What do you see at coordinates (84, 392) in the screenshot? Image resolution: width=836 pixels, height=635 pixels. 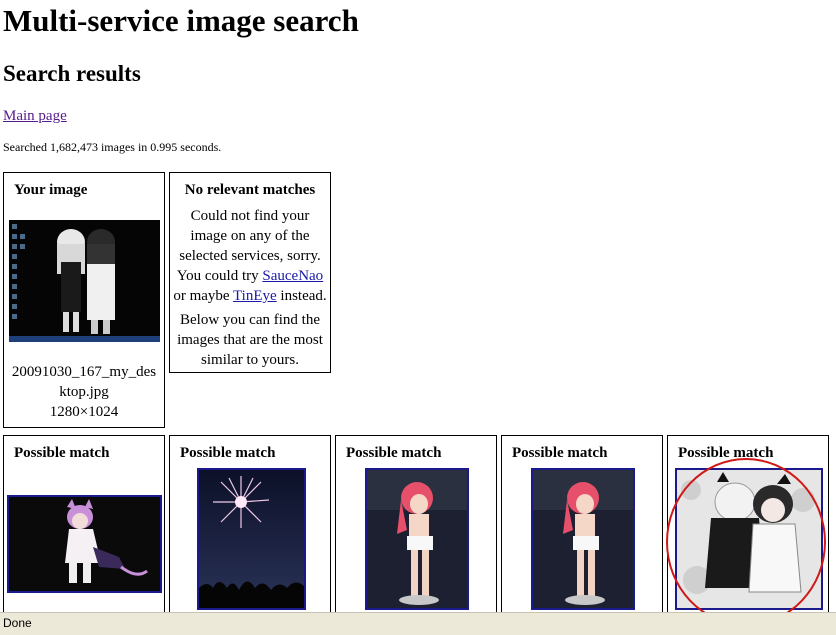 I see `your-image-filename-2: ktop.jpg` at bounding box center [84, 392].